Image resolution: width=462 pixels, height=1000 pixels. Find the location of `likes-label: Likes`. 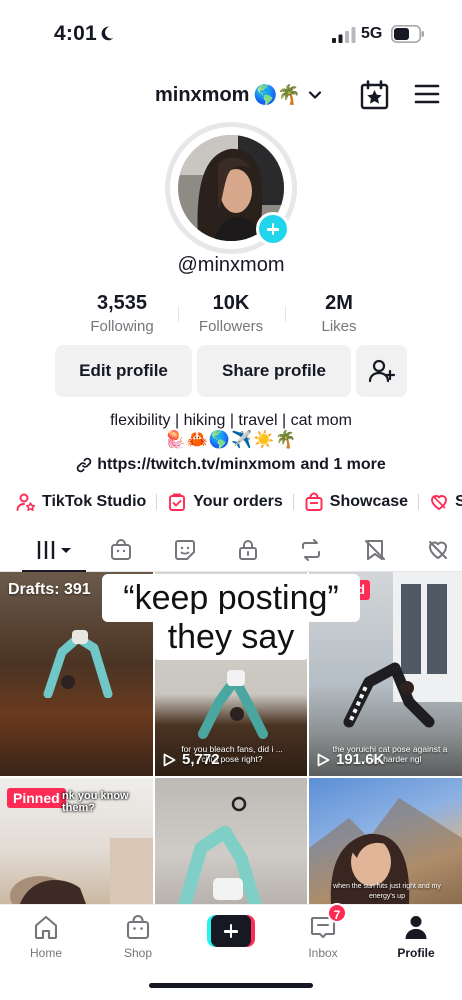

likes-label: Likes is located at coordinates (339, 326).